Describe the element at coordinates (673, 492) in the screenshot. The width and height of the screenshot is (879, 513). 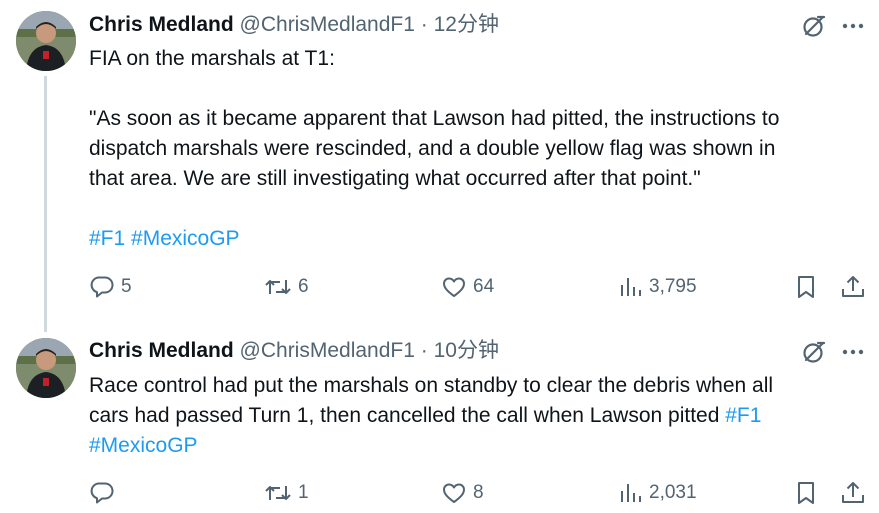
I see `views-count: 2,031` at that location.